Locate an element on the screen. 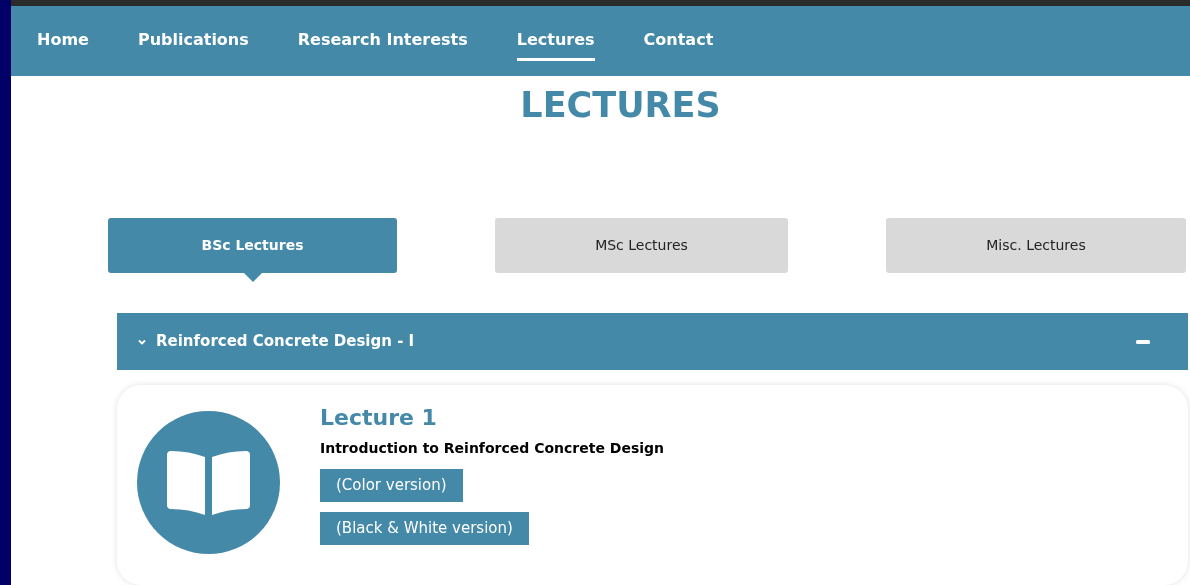 This screenshot has height=585, width=1190. tab-pointer is located at coordinates (252, 277).